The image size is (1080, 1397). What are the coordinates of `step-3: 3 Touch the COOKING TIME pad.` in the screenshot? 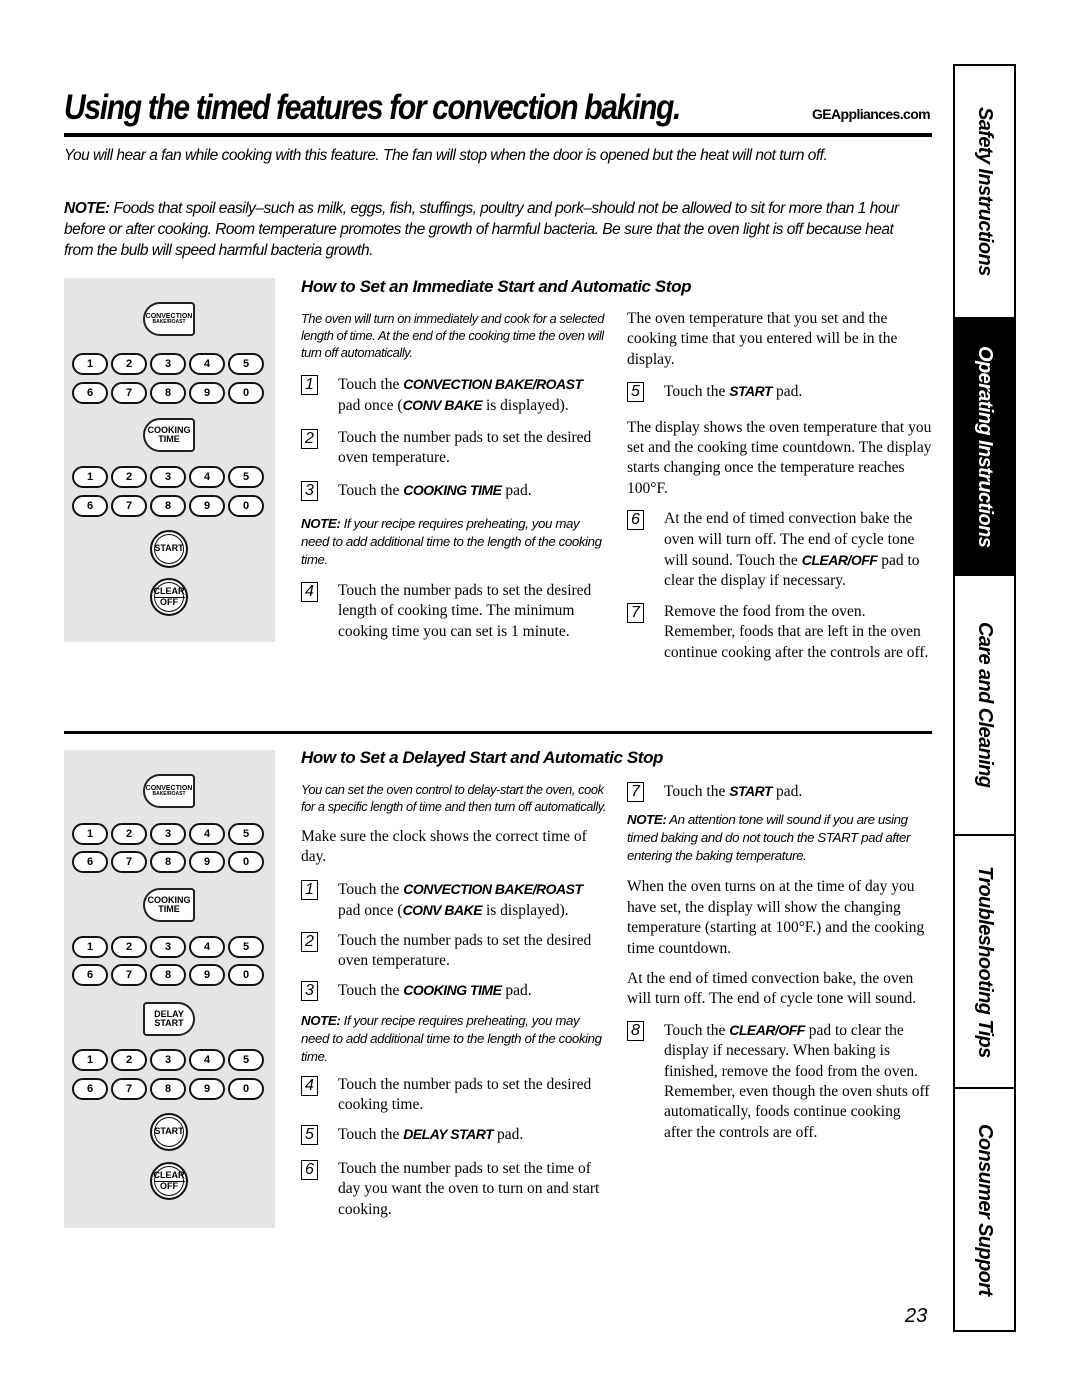 It's located at (453, 991).